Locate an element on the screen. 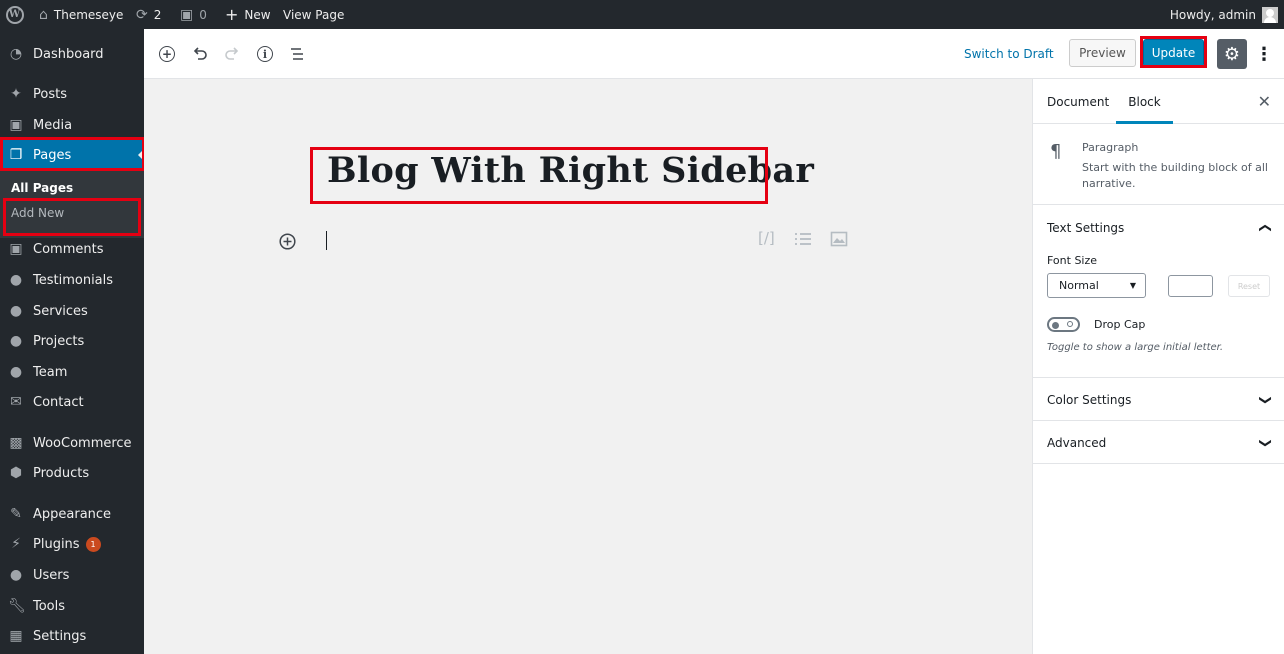  switch-to-draft-button: Switch to Draft is located at coordinates (1009, 54).